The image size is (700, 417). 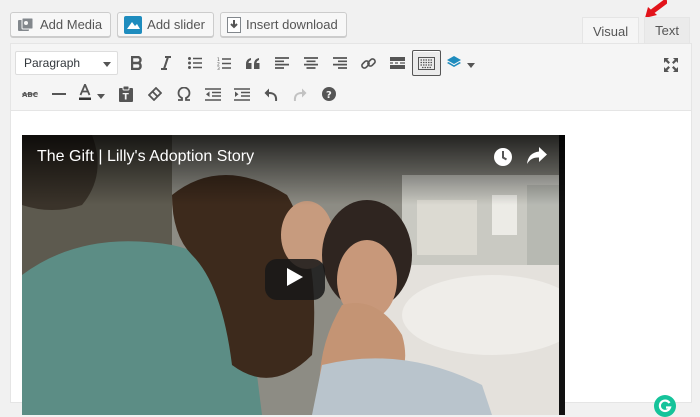 What do you see at coordinates (125, 98) in the screenshot?
I see `svg-text: T` at bounding box center [125, 98].